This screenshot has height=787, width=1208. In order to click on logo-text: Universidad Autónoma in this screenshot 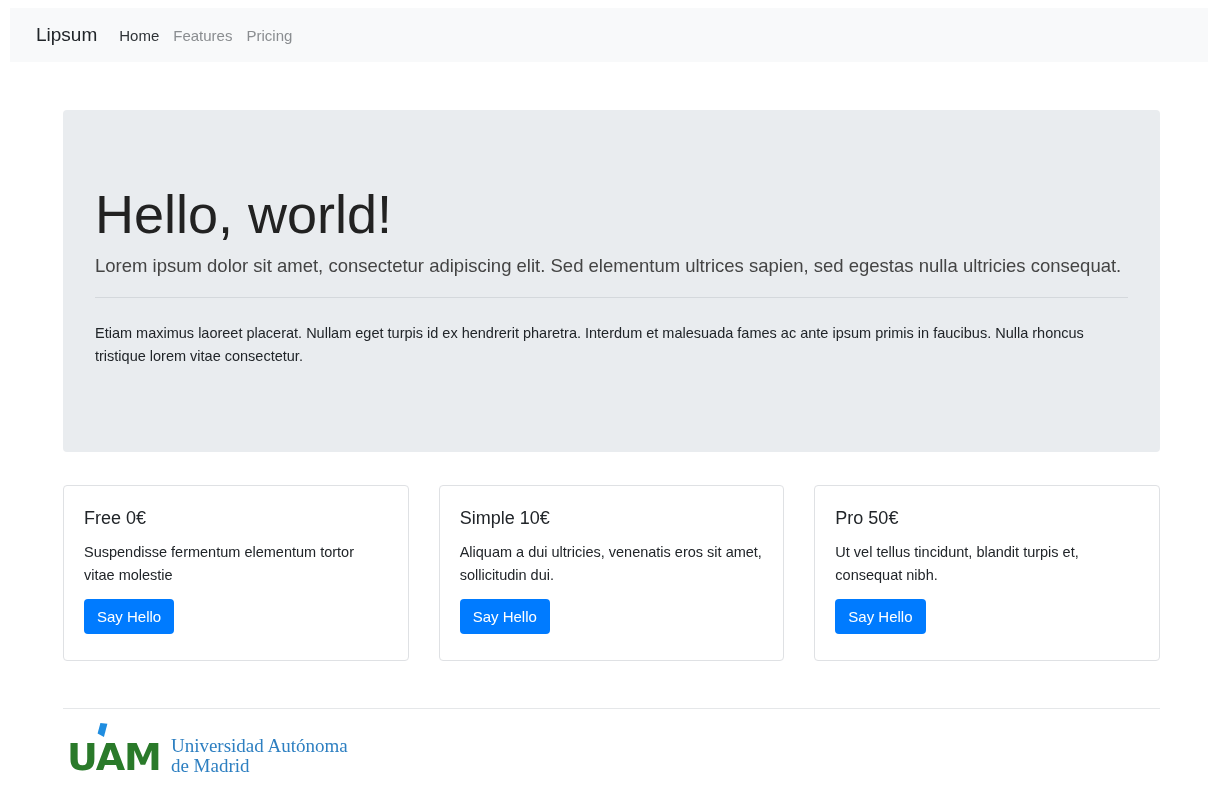, I will do `click(259, 746)`.